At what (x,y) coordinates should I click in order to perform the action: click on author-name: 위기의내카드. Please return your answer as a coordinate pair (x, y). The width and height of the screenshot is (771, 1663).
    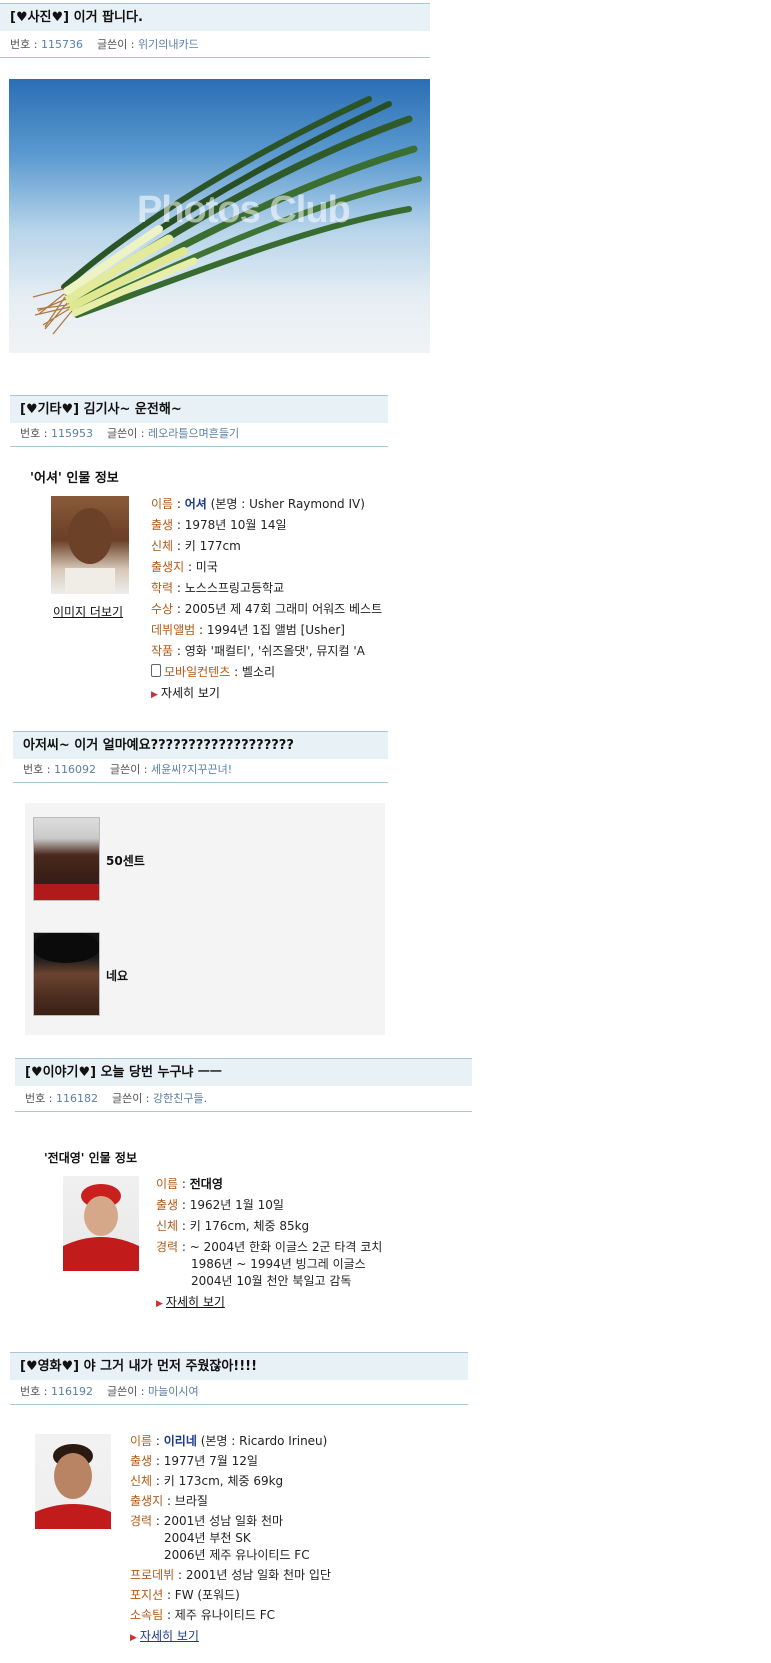
    Looking at the image, I should click on (168, 44).